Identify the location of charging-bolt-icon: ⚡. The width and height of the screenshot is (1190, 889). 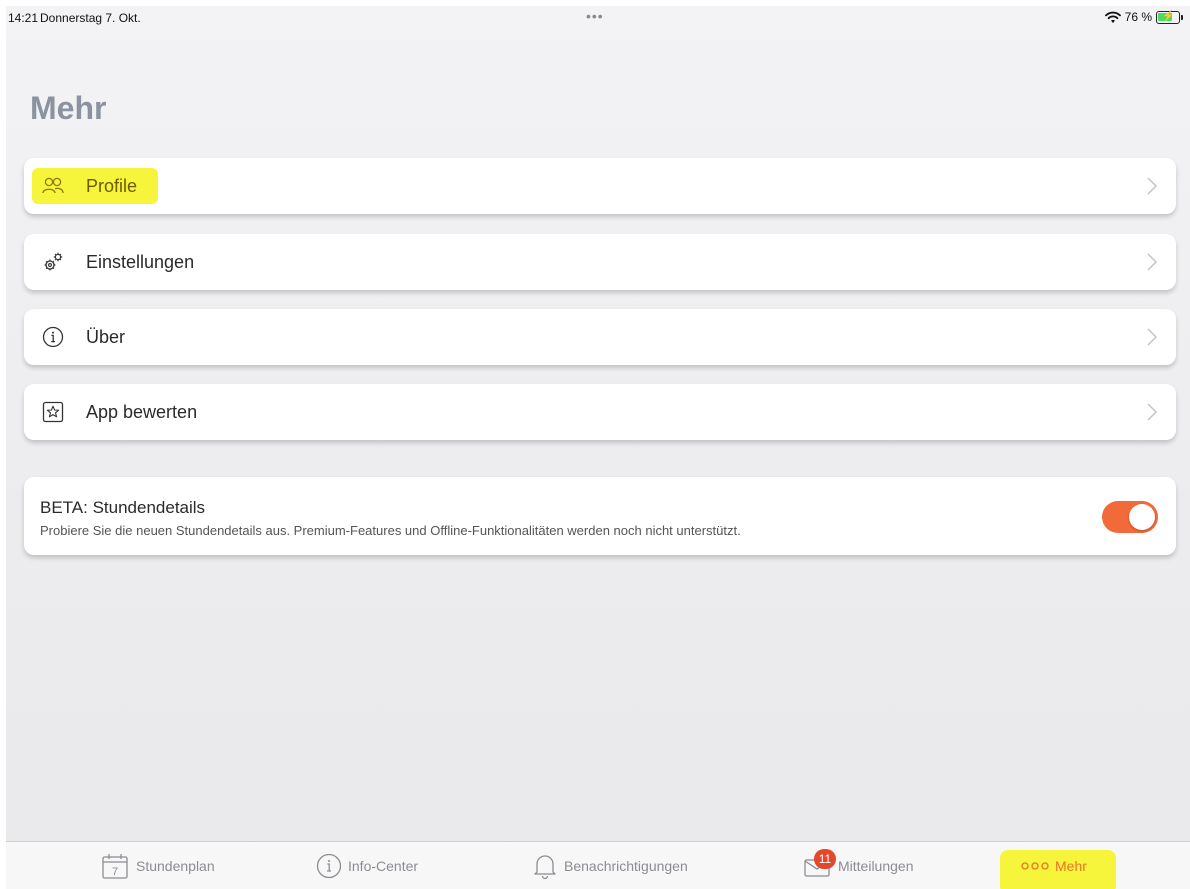
(1168, 16).